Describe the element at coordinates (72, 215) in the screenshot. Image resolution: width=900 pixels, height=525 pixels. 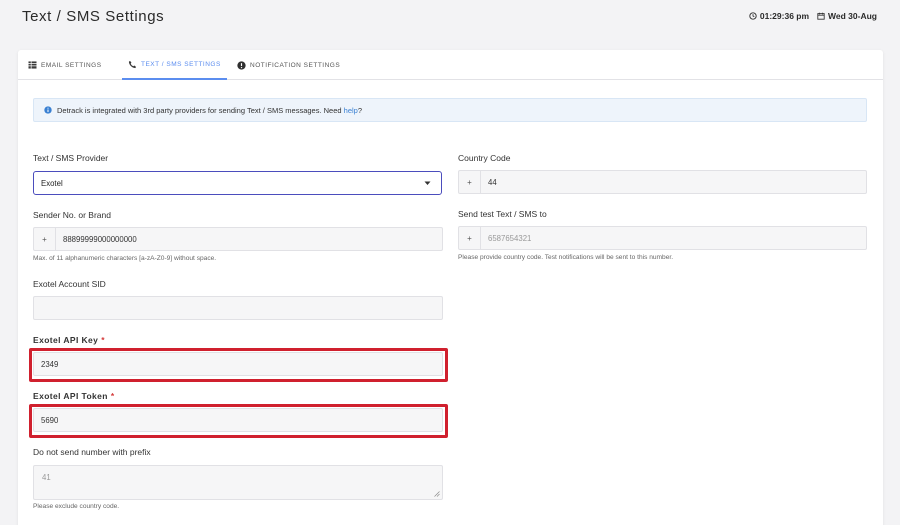
I see `sender-label: Sender No. or Brand` at that location.